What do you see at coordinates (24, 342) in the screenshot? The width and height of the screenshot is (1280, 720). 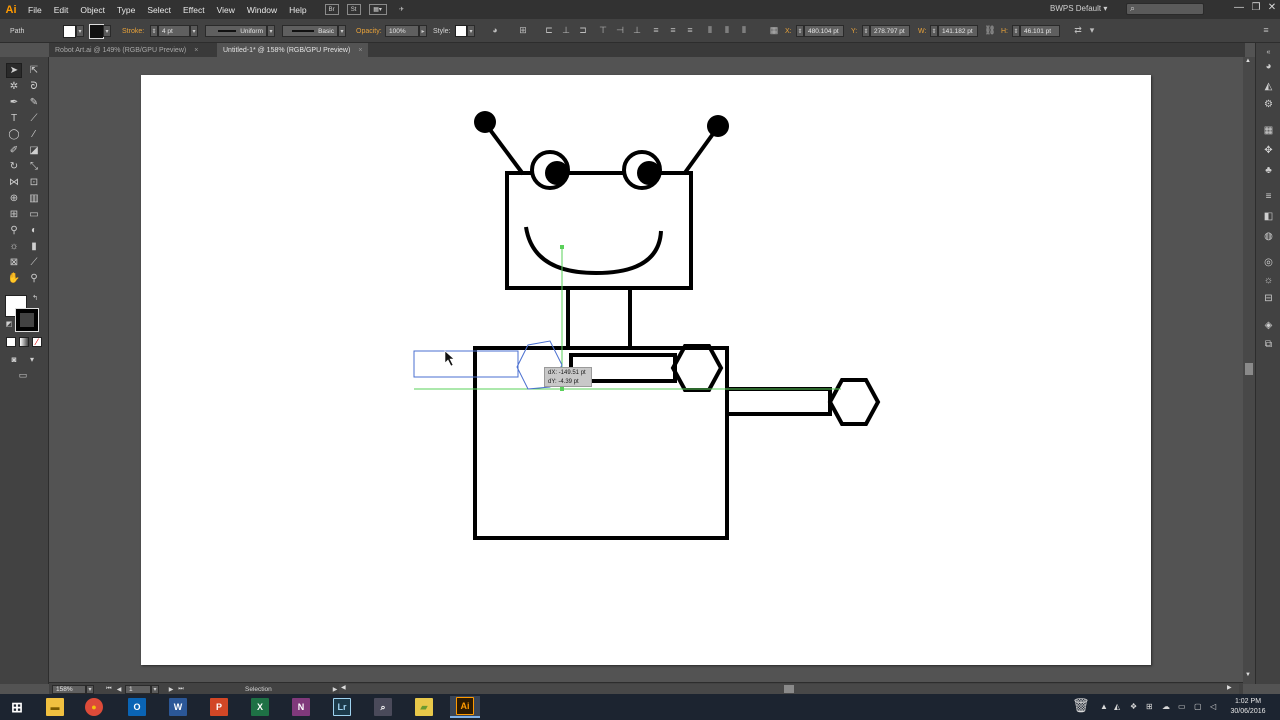 I see `gradient-mode-icon` at bounding box center [24, 342].